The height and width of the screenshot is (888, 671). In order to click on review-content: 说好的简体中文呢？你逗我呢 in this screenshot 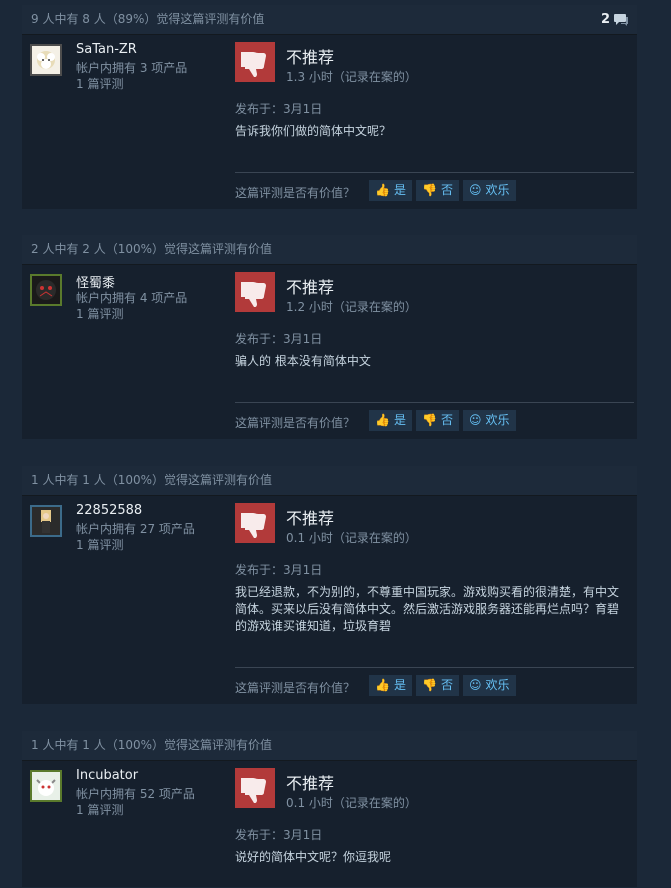, I will do `click(313, 857)`.